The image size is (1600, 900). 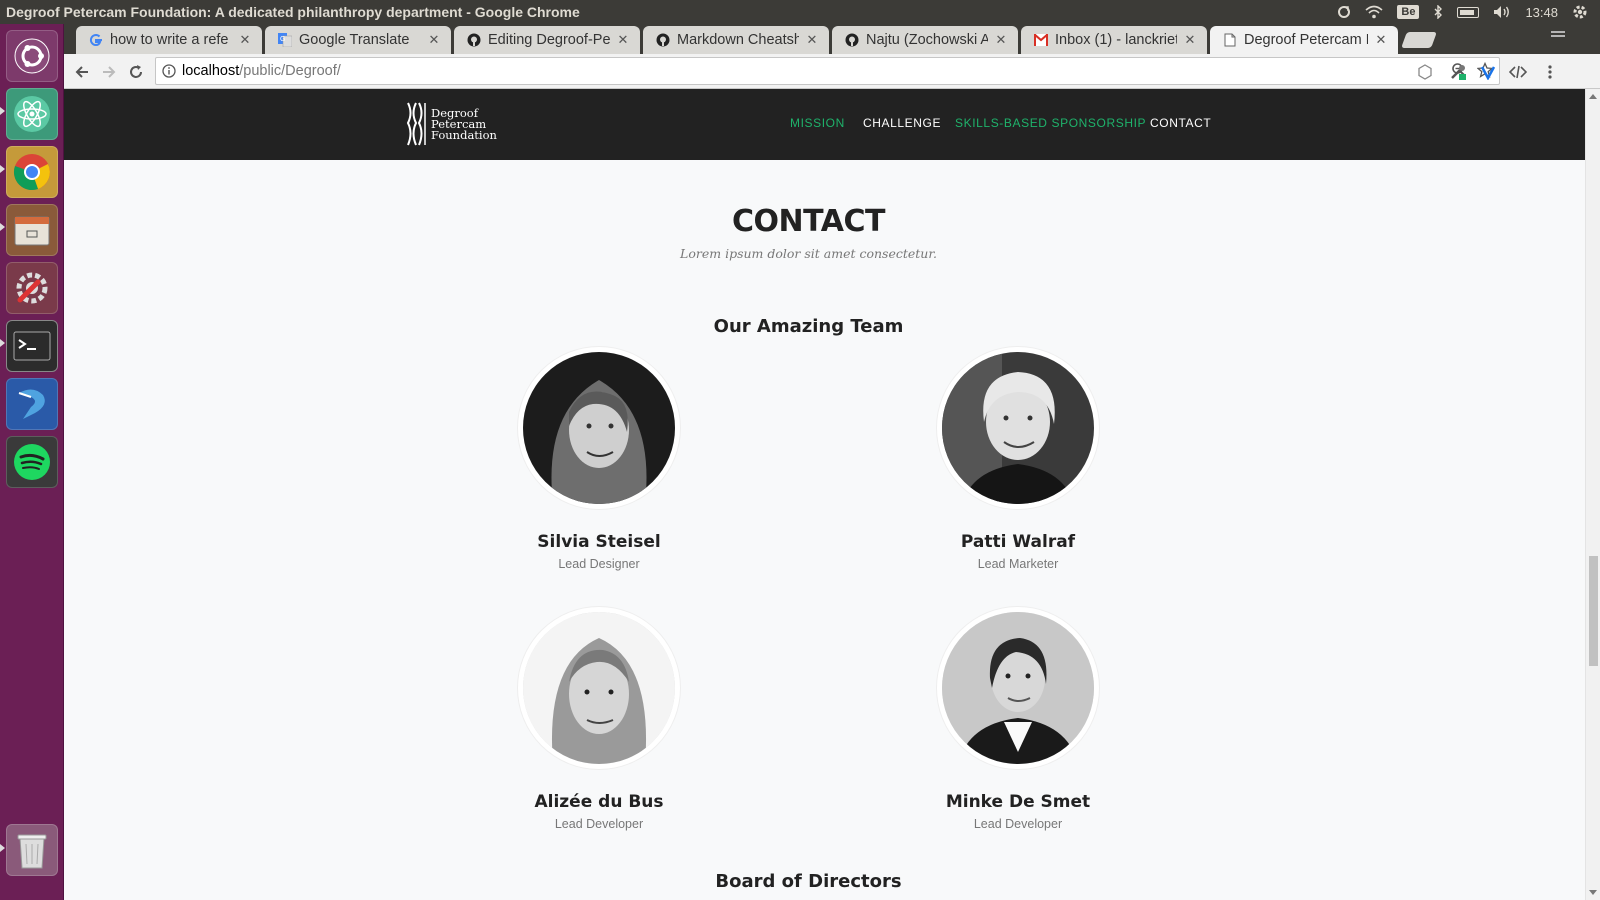 I want to click on window-controls-icon, so click(x=1558, y=38).